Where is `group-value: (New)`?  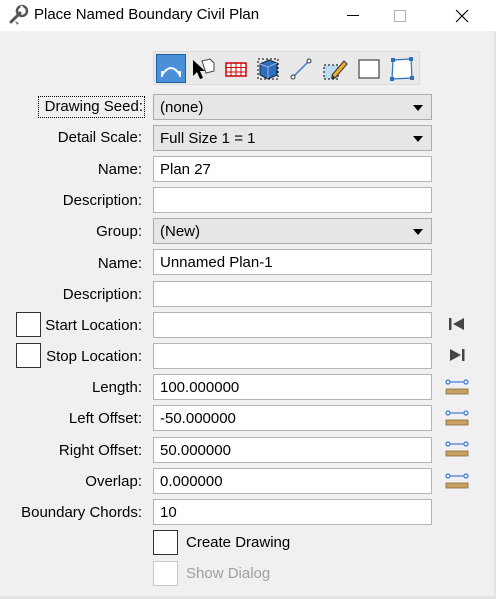 group-value: (New) is located at coordinates (180, 231).